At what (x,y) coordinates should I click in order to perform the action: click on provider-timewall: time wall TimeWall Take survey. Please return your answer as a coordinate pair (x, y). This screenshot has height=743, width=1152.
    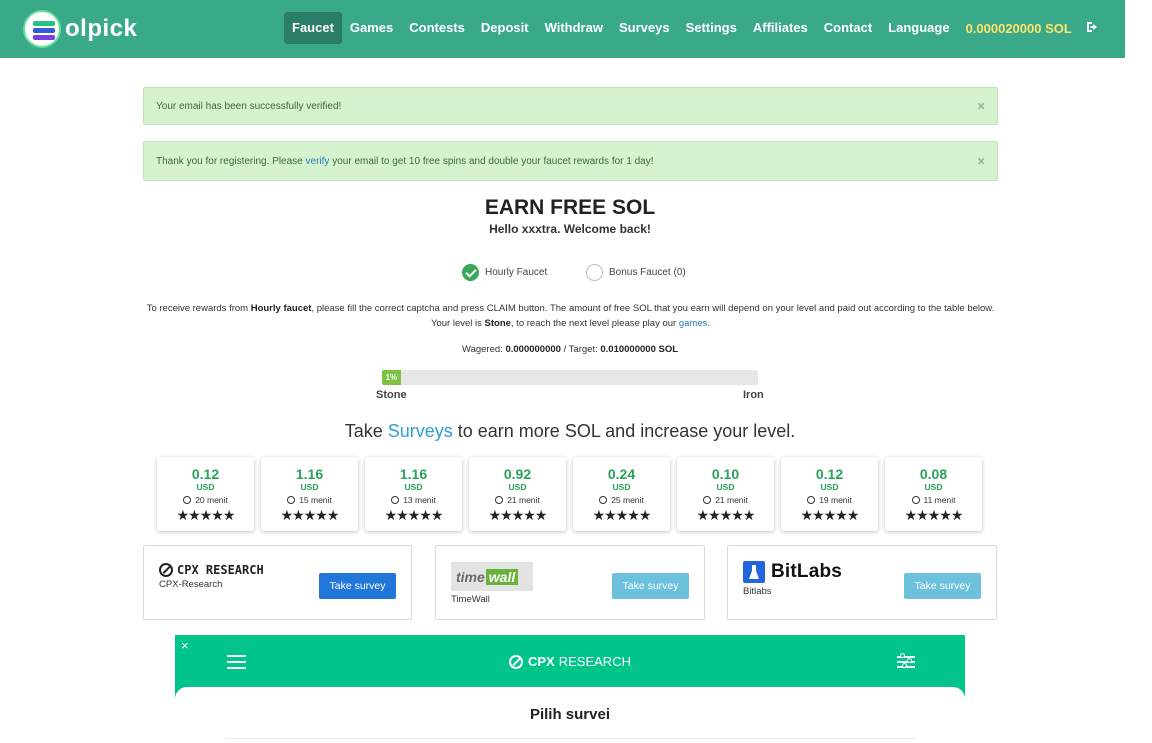
    Looking at the image, I should click on (570, 582).